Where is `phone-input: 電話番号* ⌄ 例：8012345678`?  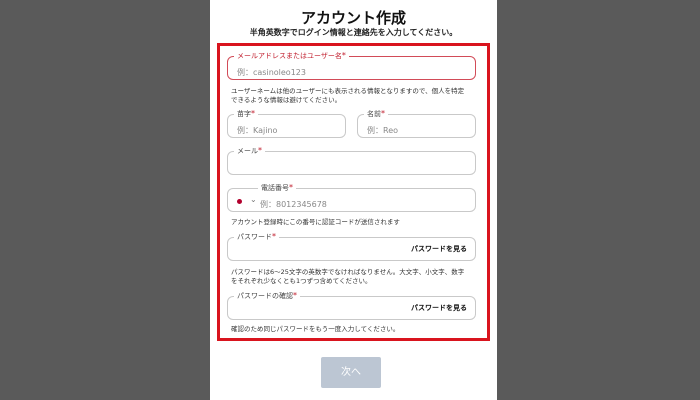 phone-input: 電話番号* ⌄ 例：8012345678 is located at coordinates (351, 197).